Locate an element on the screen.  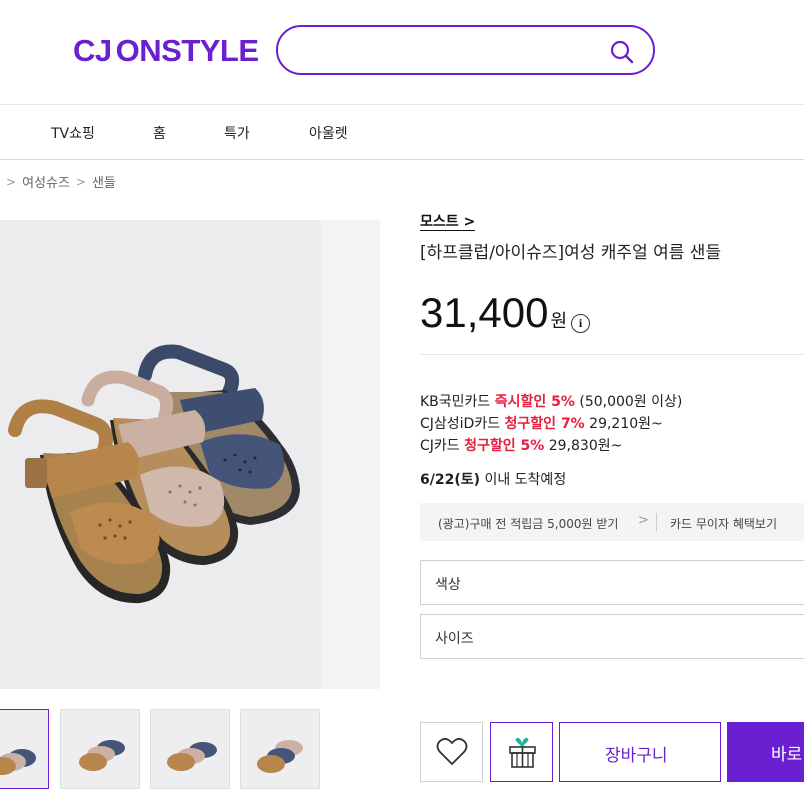
search-box is located at coordinates (465, 50).